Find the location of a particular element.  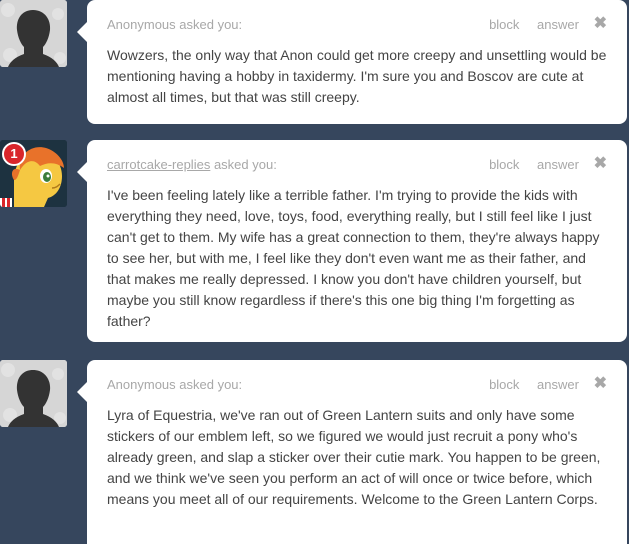

notification-badge: 1 is located at coordinates (14, 154).